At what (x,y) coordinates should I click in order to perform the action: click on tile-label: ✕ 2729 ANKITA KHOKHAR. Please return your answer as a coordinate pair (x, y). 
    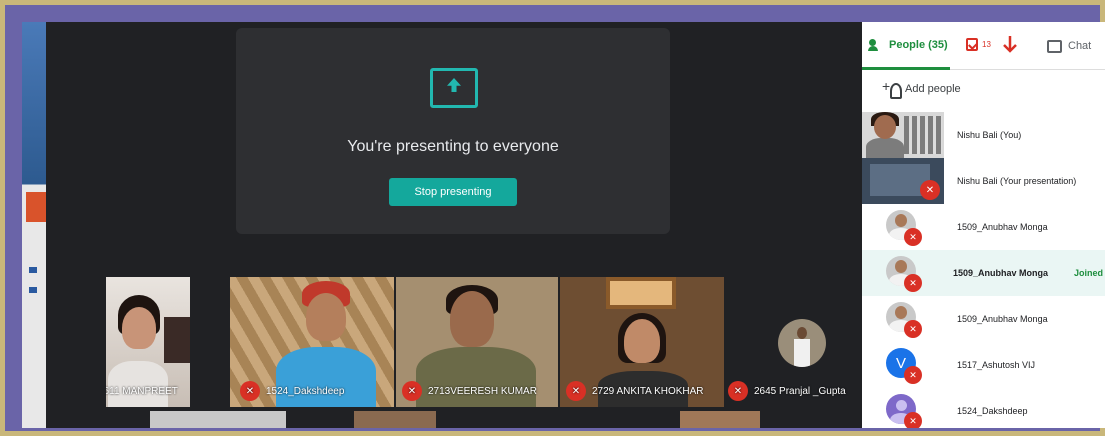
    Looking at the image, I should click on (635, 391).